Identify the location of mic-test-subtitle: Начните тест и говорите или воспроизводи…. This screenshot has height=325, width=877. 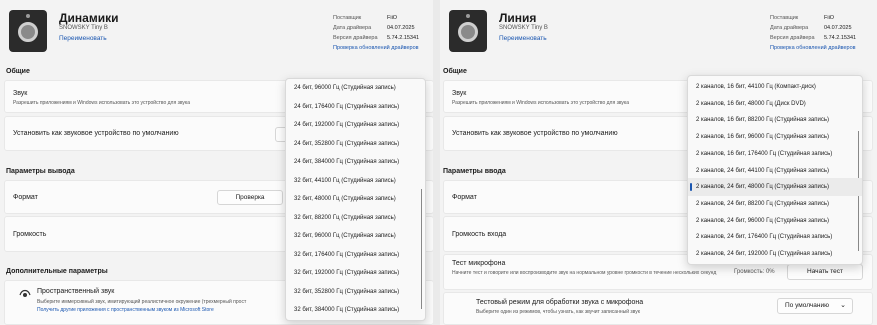
(584, 273).